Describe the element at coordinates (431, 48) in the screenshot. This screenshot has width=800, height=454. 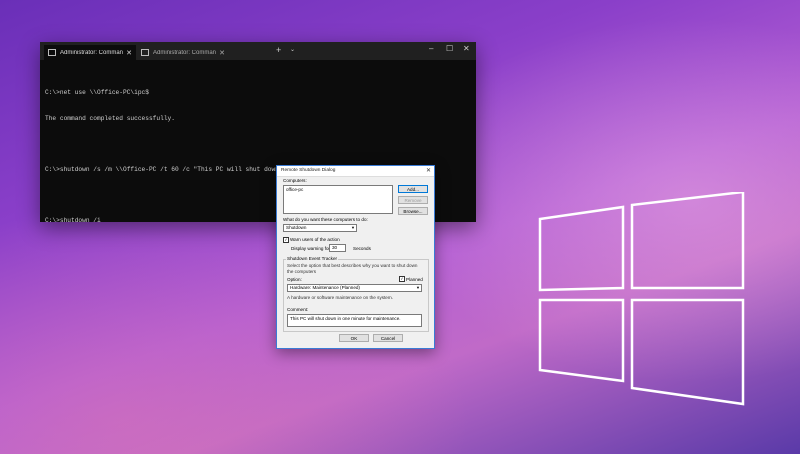
I see `minimize-icon: –` at that location.